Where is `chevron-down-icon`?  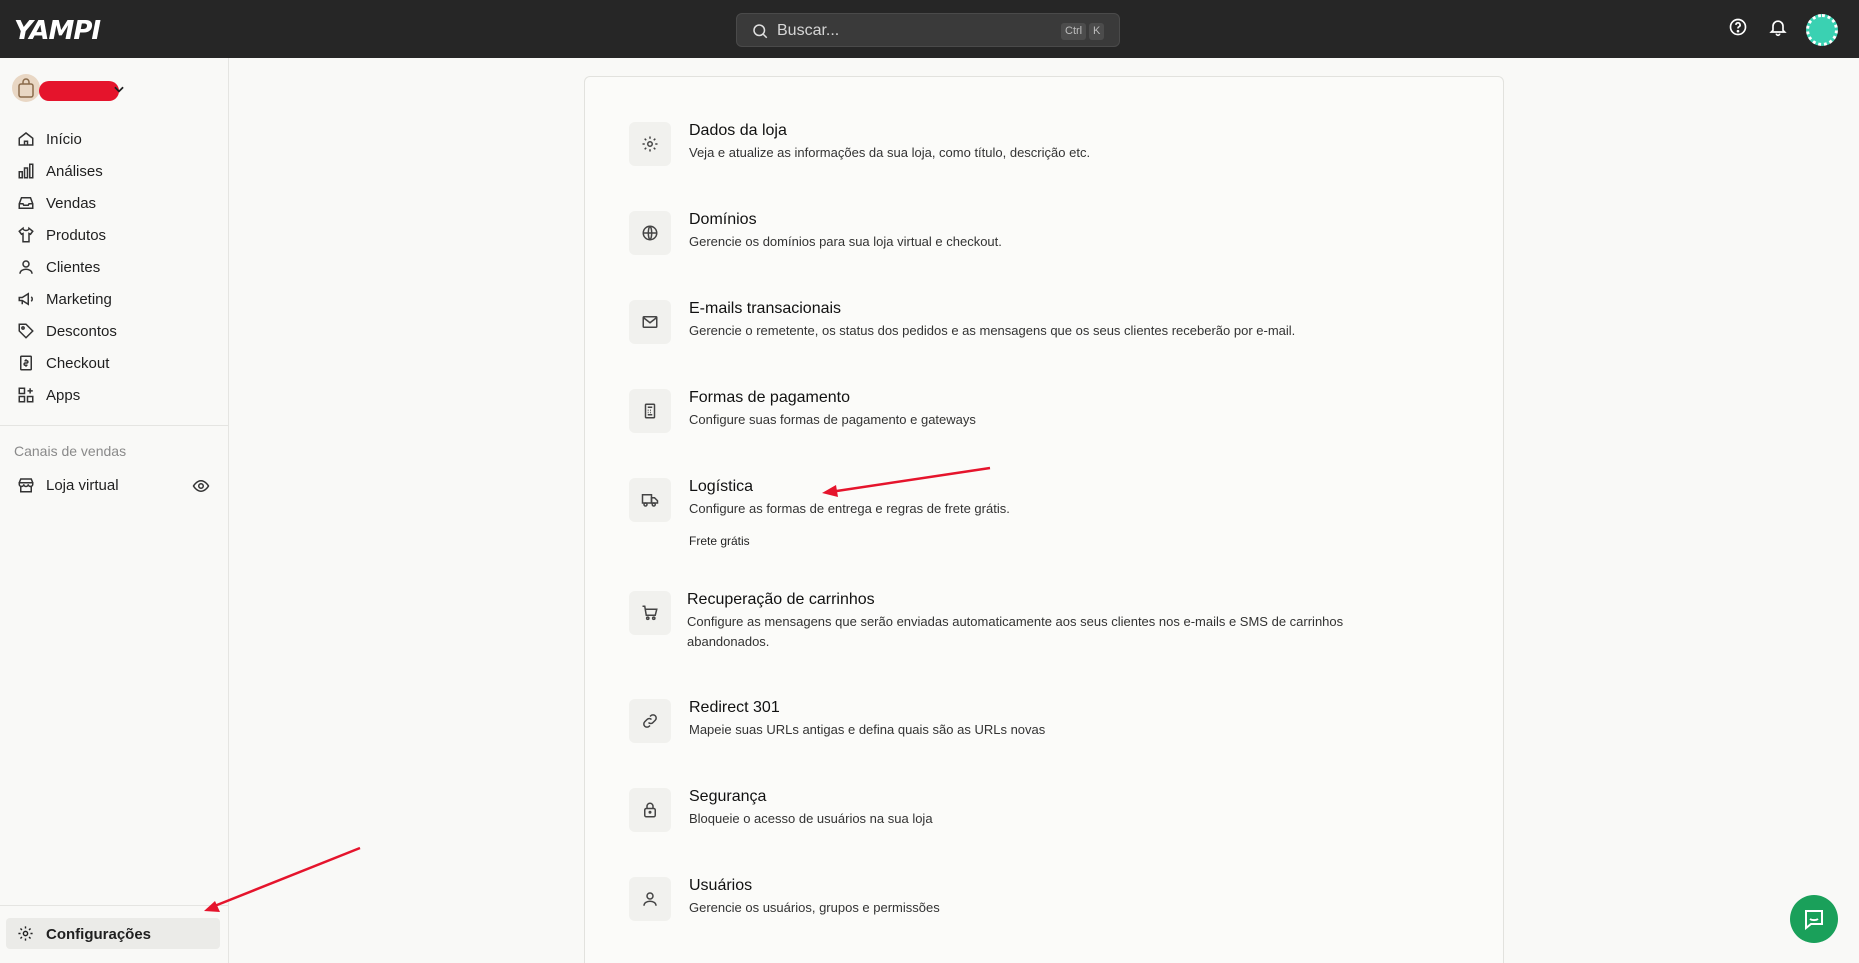 chevron-down-icon is located at coordinates (119, 89).